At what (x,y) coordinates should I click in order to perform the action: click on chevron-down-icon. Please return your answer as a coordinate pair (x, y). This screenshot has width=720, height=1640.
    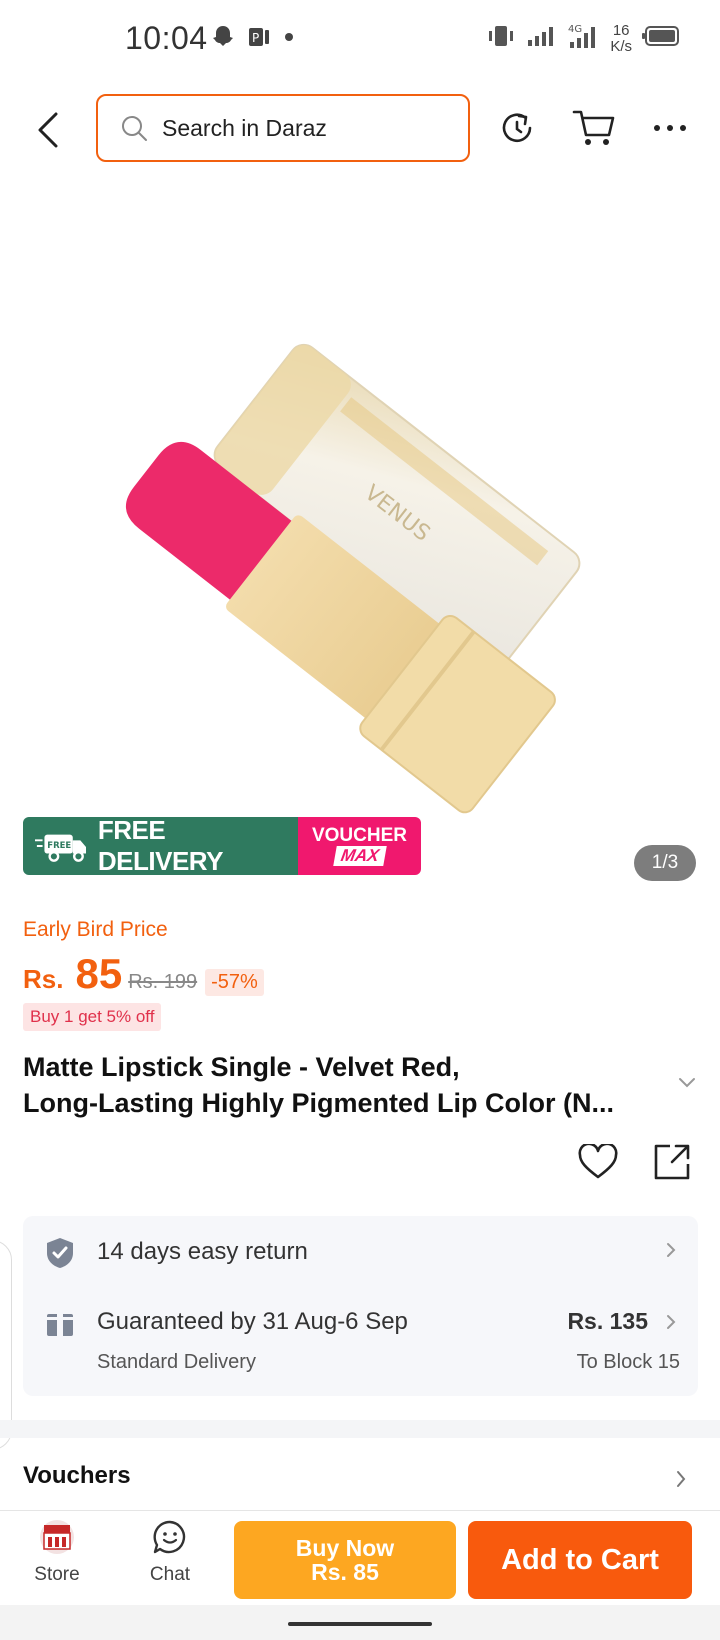
    Looking at the image, I should click on (687, 1083).